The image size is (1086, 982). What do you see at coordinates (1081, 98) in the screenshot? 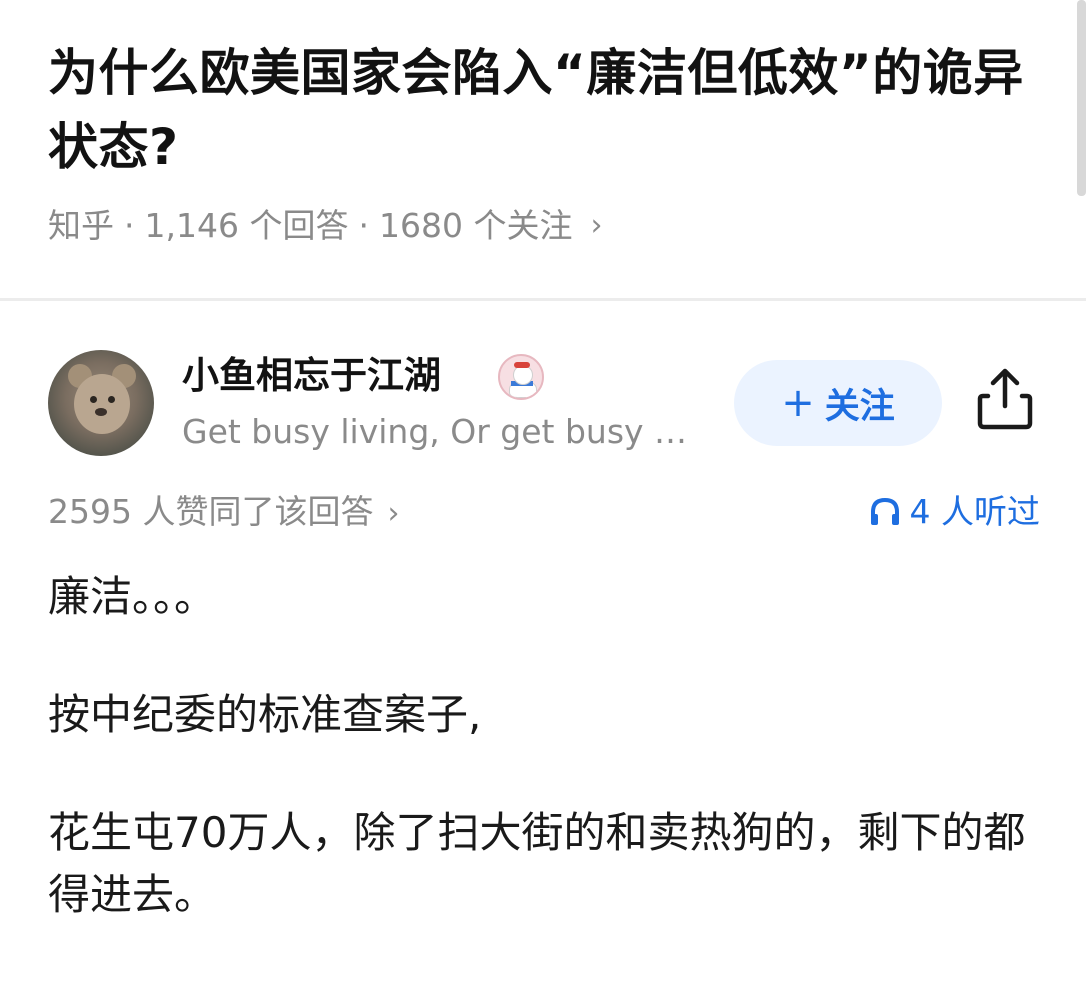
I see `scroll-indicator` at bounding box center [1081, 98].